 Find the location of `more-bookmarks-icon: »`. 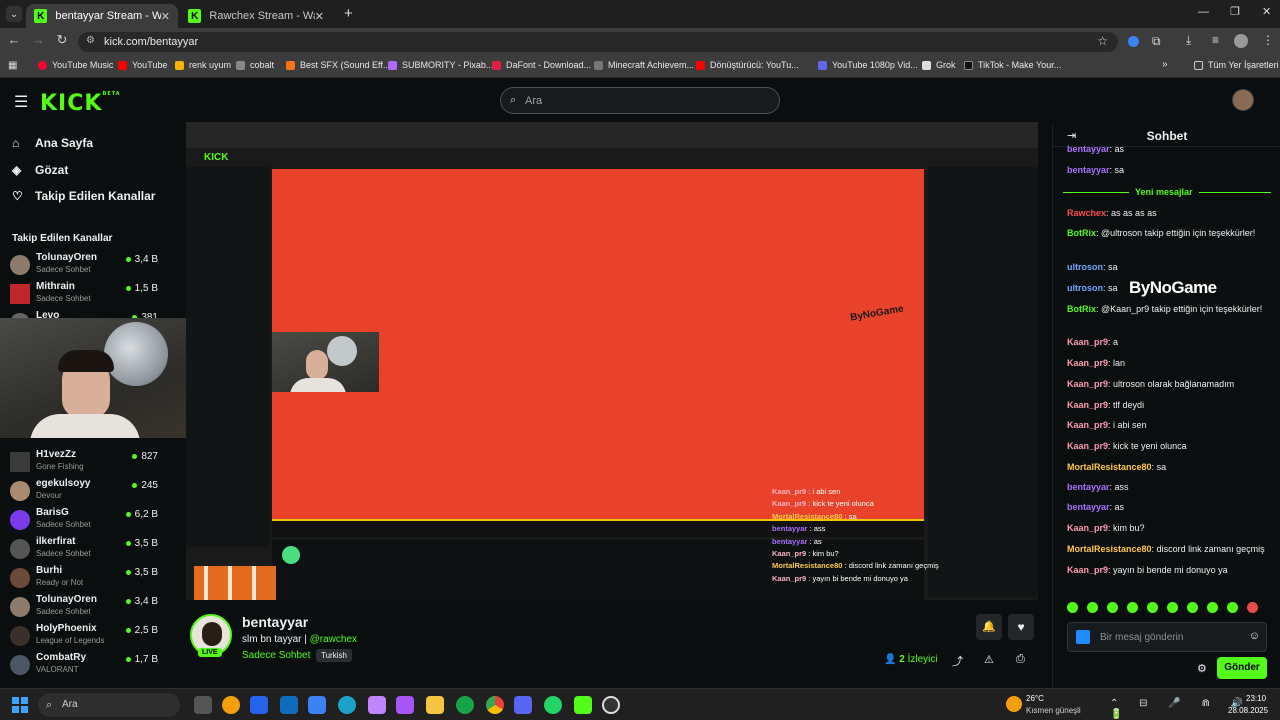

more-bookmarks-icon: » is located at coordinates (1165, 64).